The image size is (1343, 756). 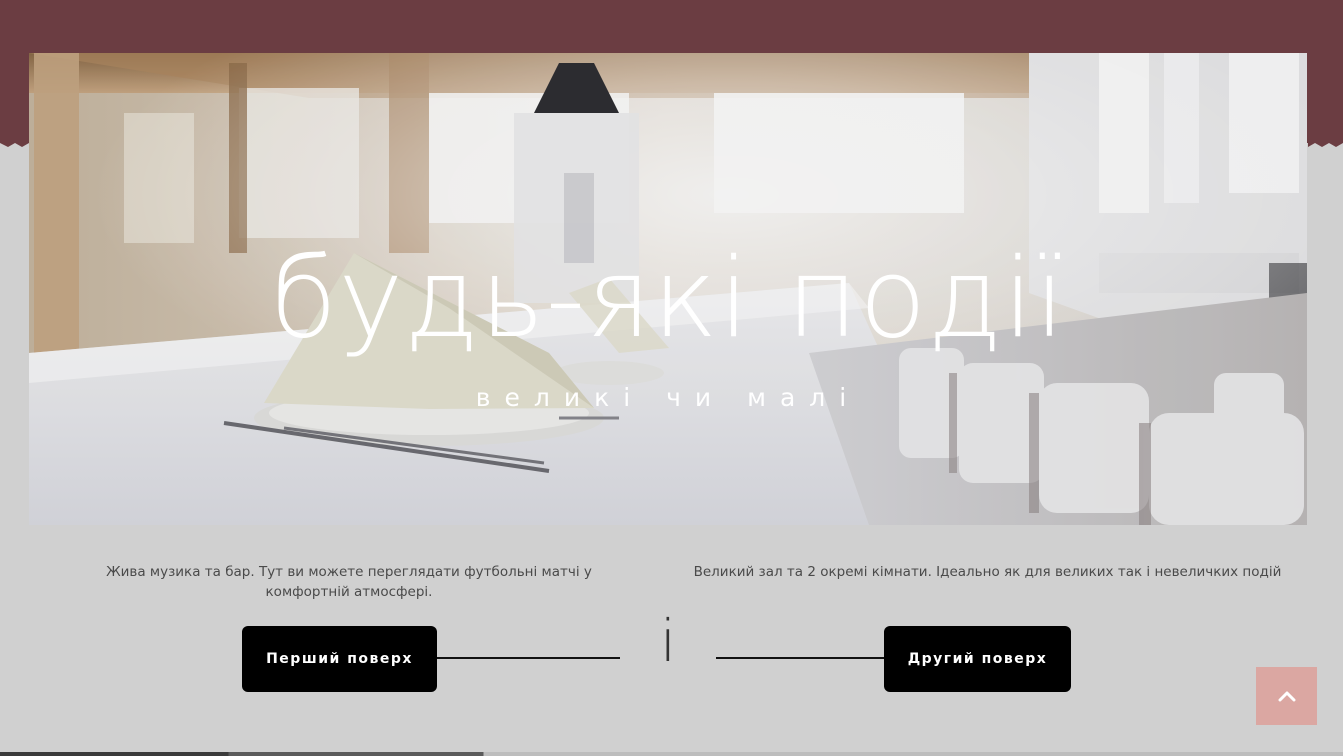 I want to click on connector-line-right, so click(x=800, y=658).